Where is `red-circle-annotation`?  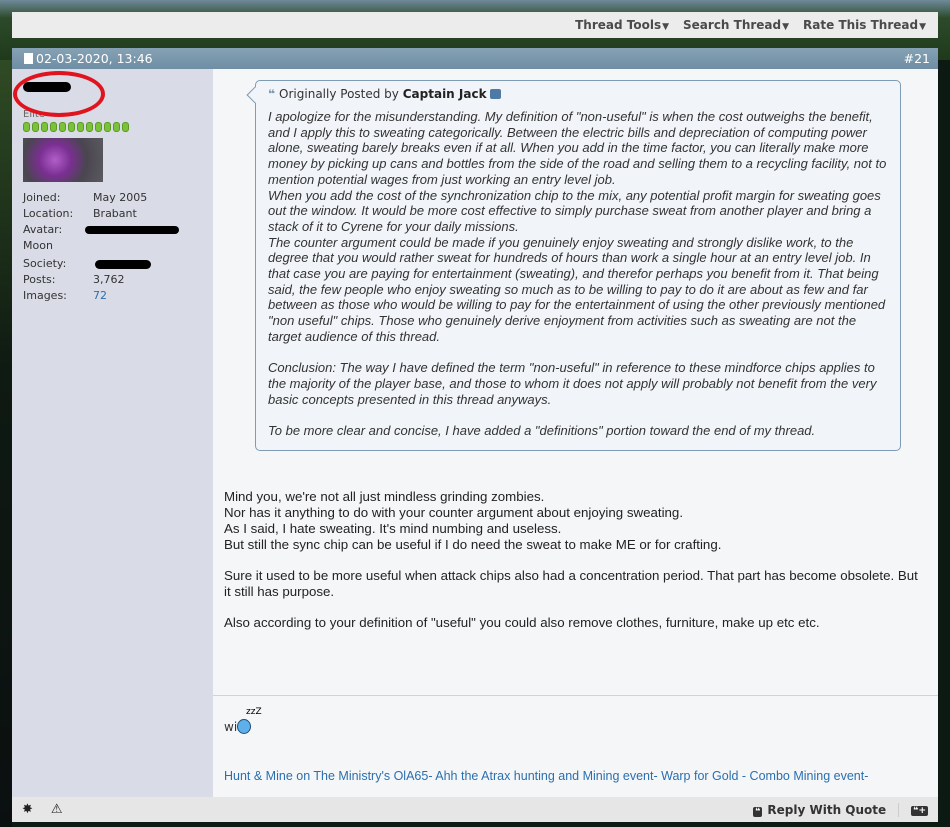
red-circle-annotation is located at coordinates (59, 94).